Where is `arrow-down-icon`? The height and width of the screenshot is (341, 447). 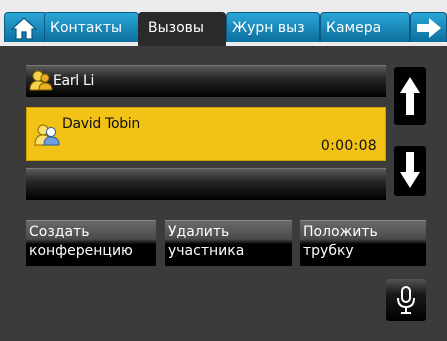 arrow-down-icon is located at coordinates (410, 170).